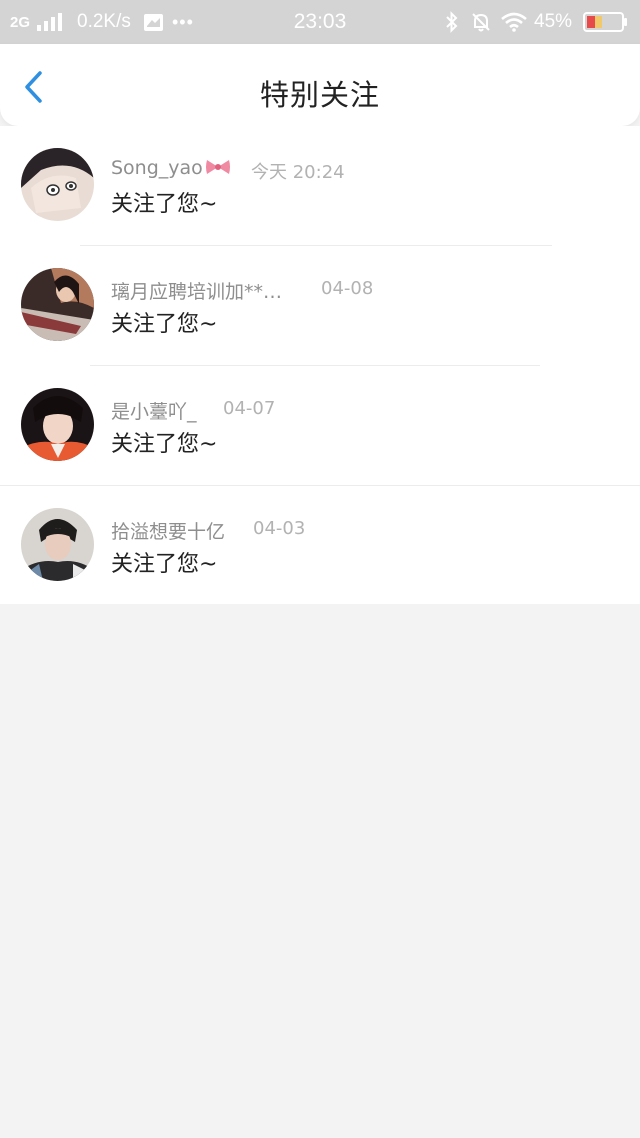 The height and width of the screenshot is (1138, 640). I want to click on user-name: Song_yao, so click(171, 169).